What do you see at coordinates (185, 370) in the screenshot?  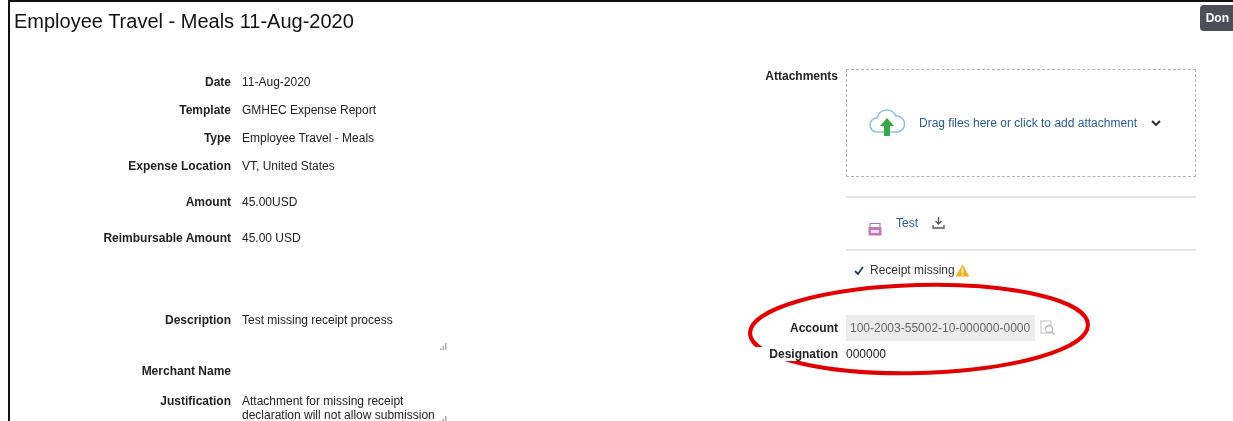 I see `field-label: Merchant Name` at bounding box center [185, 370].